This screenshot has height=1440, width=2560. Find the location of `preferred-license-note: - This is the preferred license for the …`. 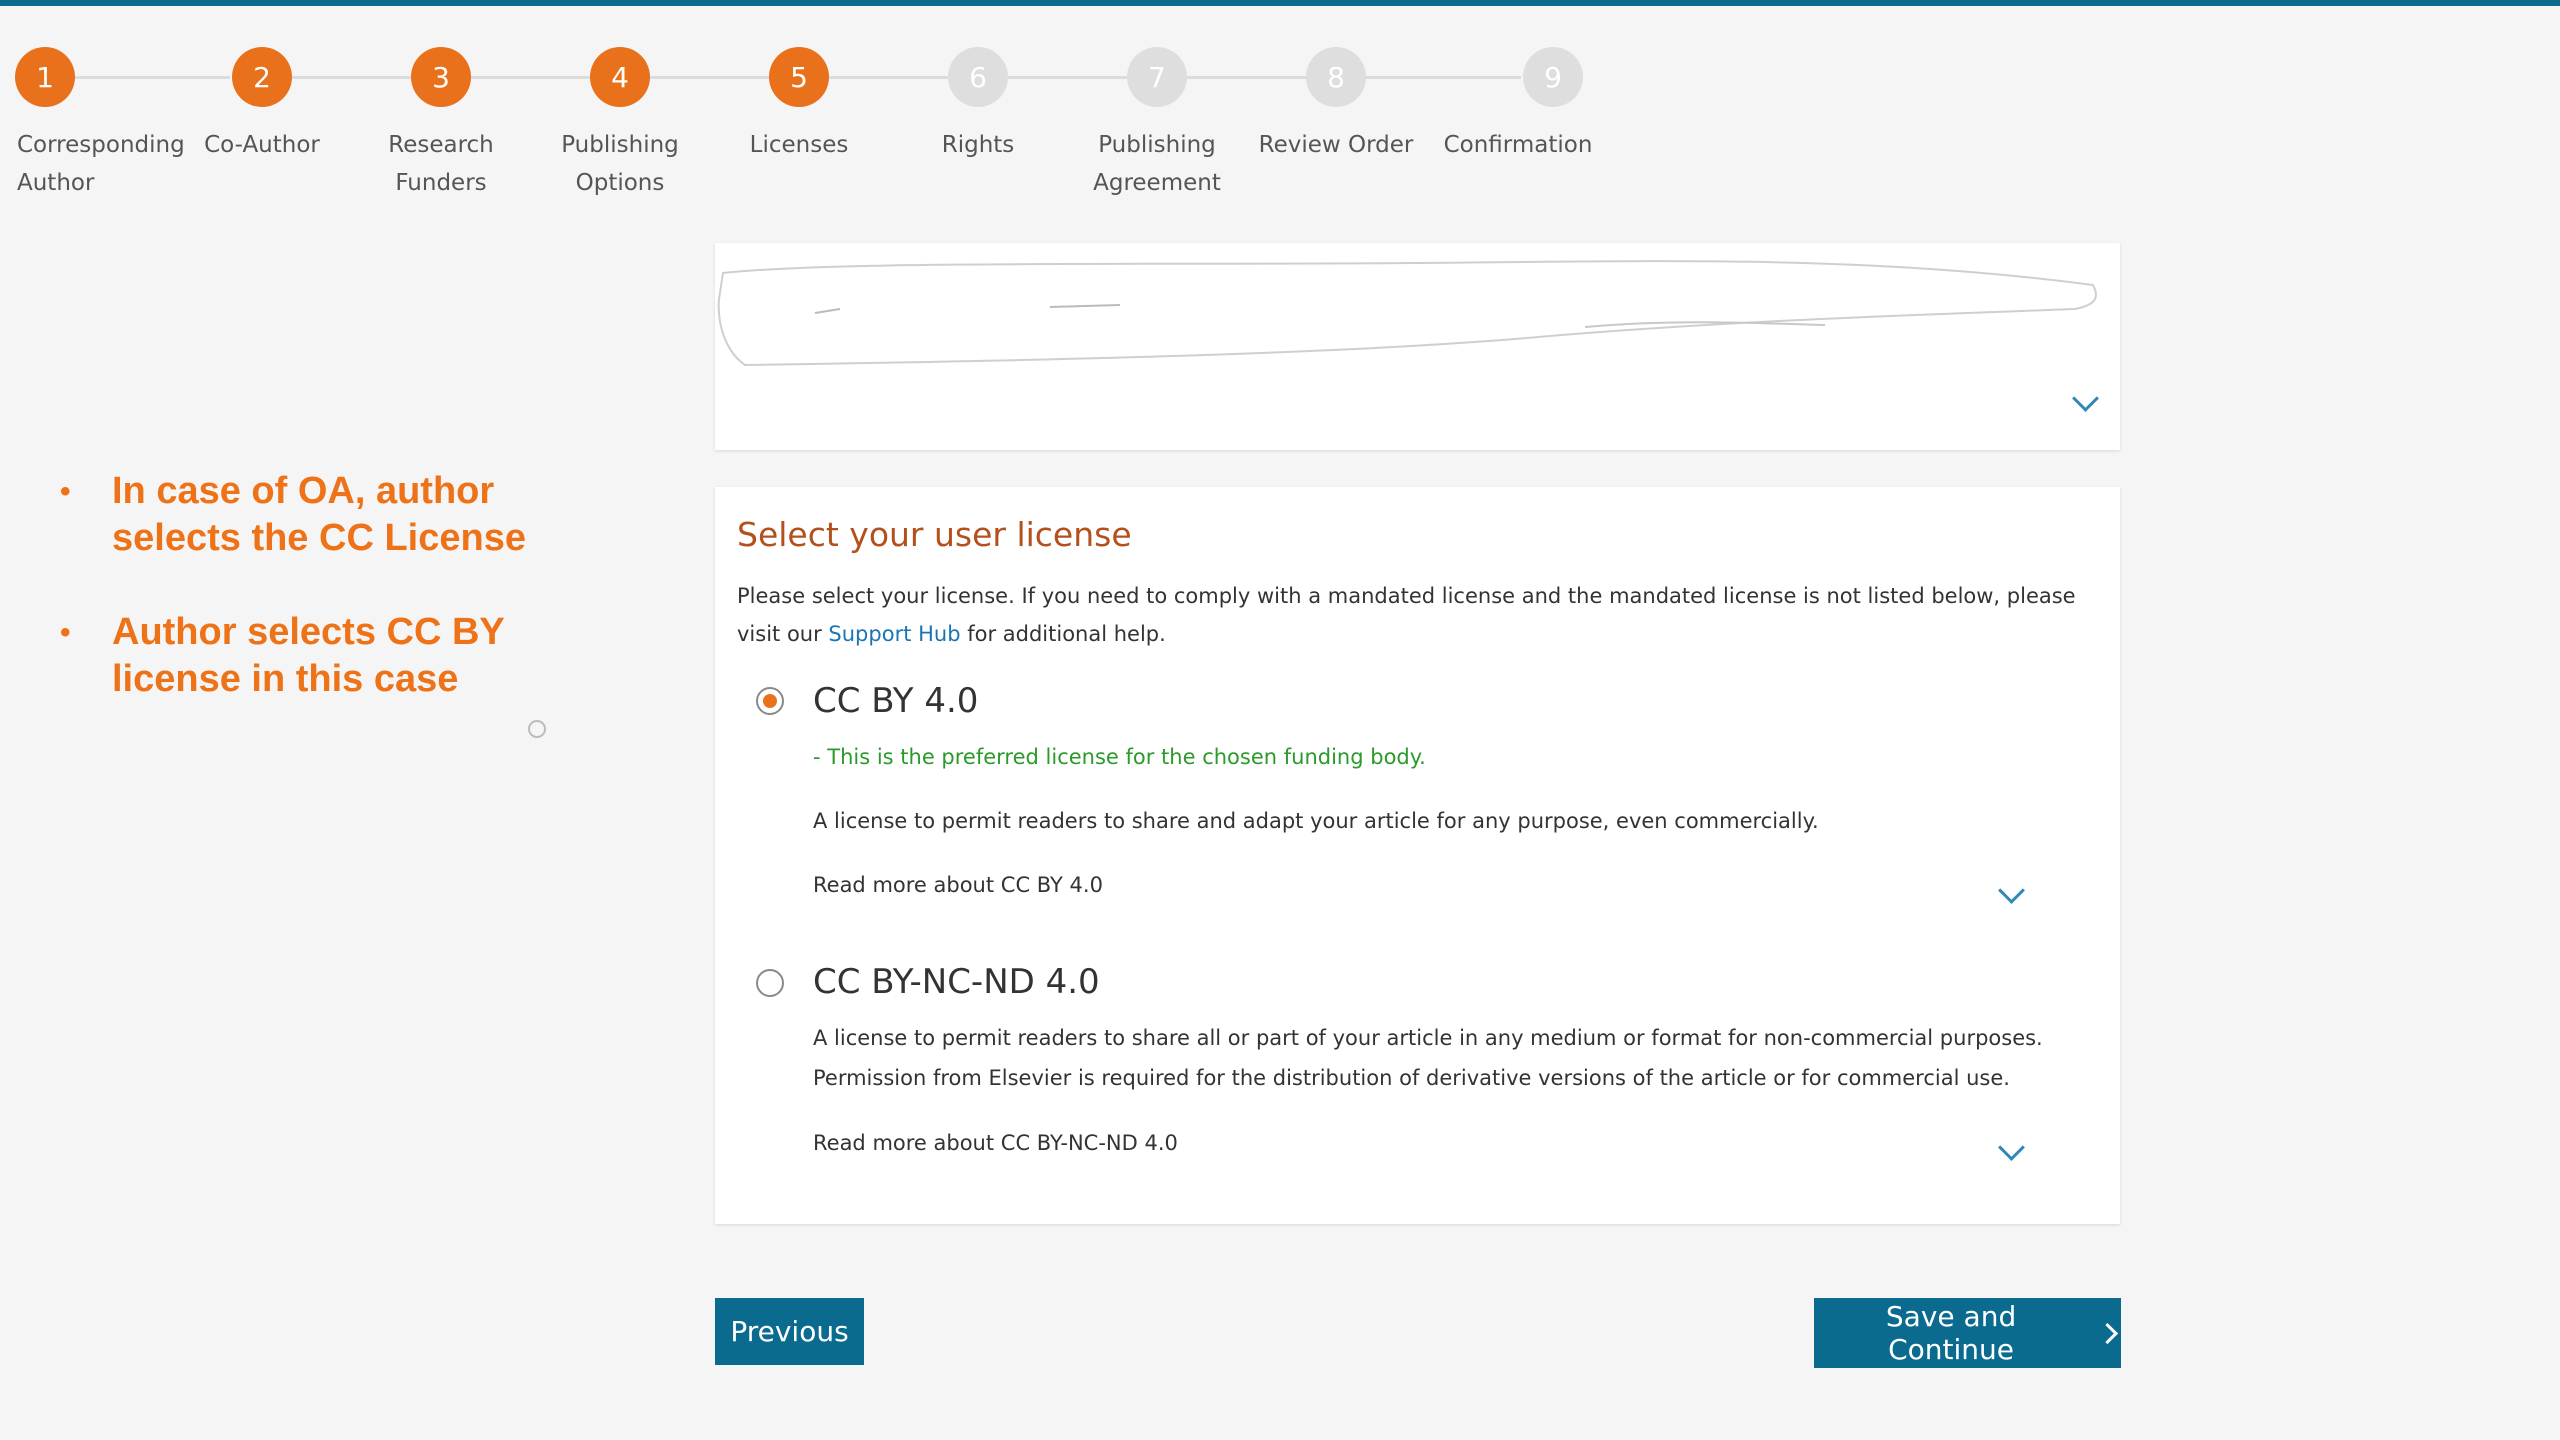

preferred-license-note: - This is the preferred license for the … is located at coordinates (1119, 757).